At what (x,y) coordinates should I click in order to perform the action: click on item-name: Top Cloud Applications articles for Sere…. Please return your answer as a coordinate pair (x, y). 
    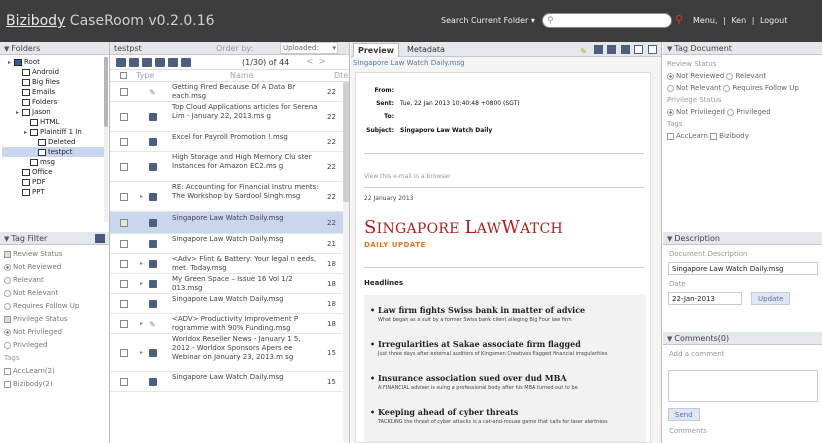
    Looking at the image, I should click on (246, 112).